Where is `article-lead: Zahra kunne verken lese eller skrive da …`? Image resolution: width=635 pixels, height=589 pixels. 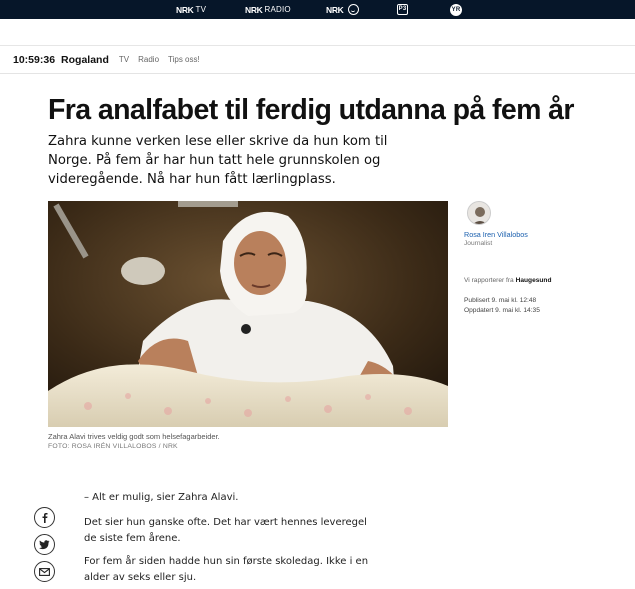
article-lead: Zahra kunne verken lese eller skrive da … is located at coordinates (218, 160).